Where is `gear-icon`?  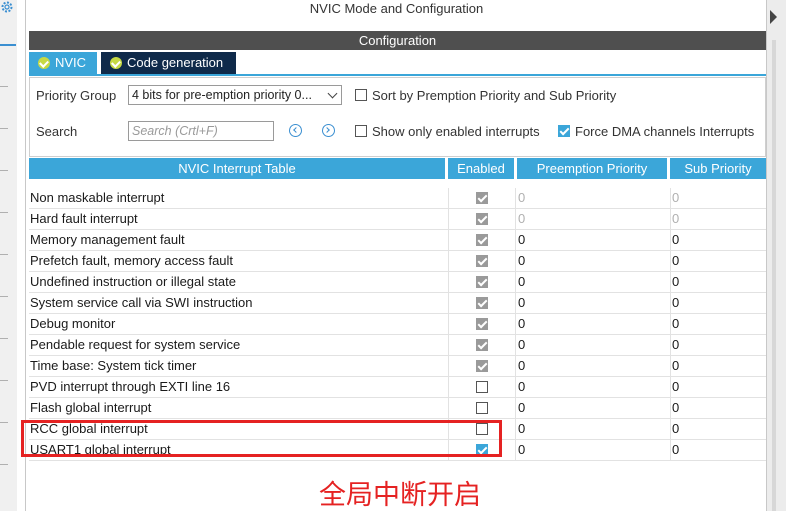 gear-icon is located at coordinates (7, 7).